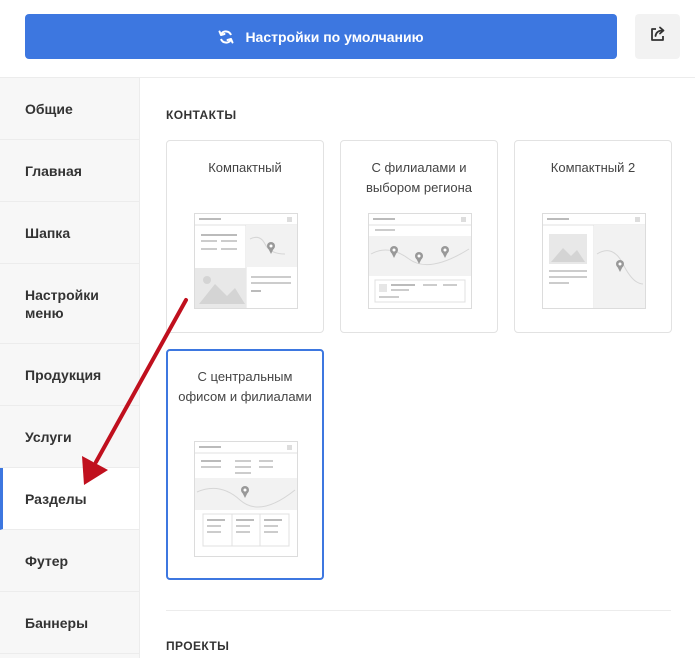  I want to click on sidebar-item-label: Настройки меню, so click(62, 303).